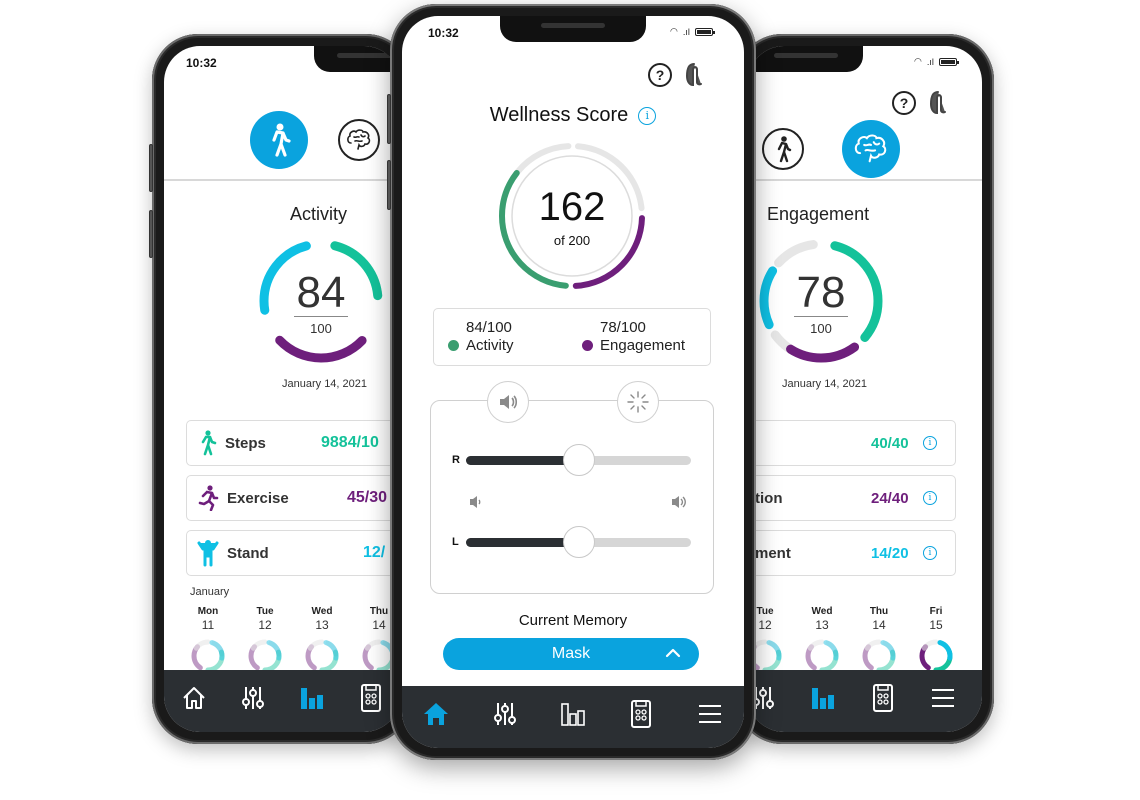 Image resolution: width=1140 pixels, height=800 pixels. Describe the element at coordinates (293, 443) in the screenshot. I see `metric-row-steps: Steps 9884/10` at that location.